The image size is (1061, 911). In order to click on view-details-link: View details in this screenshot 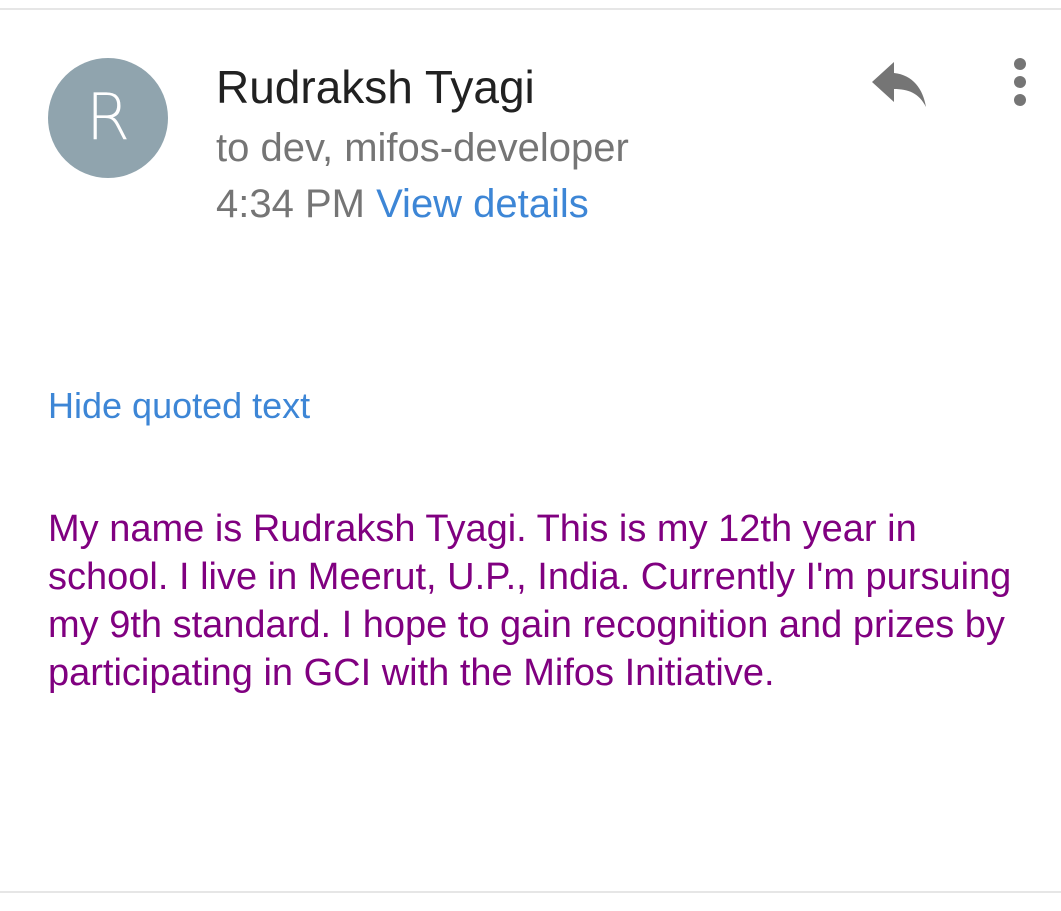, I will do `click(482, 204)`.